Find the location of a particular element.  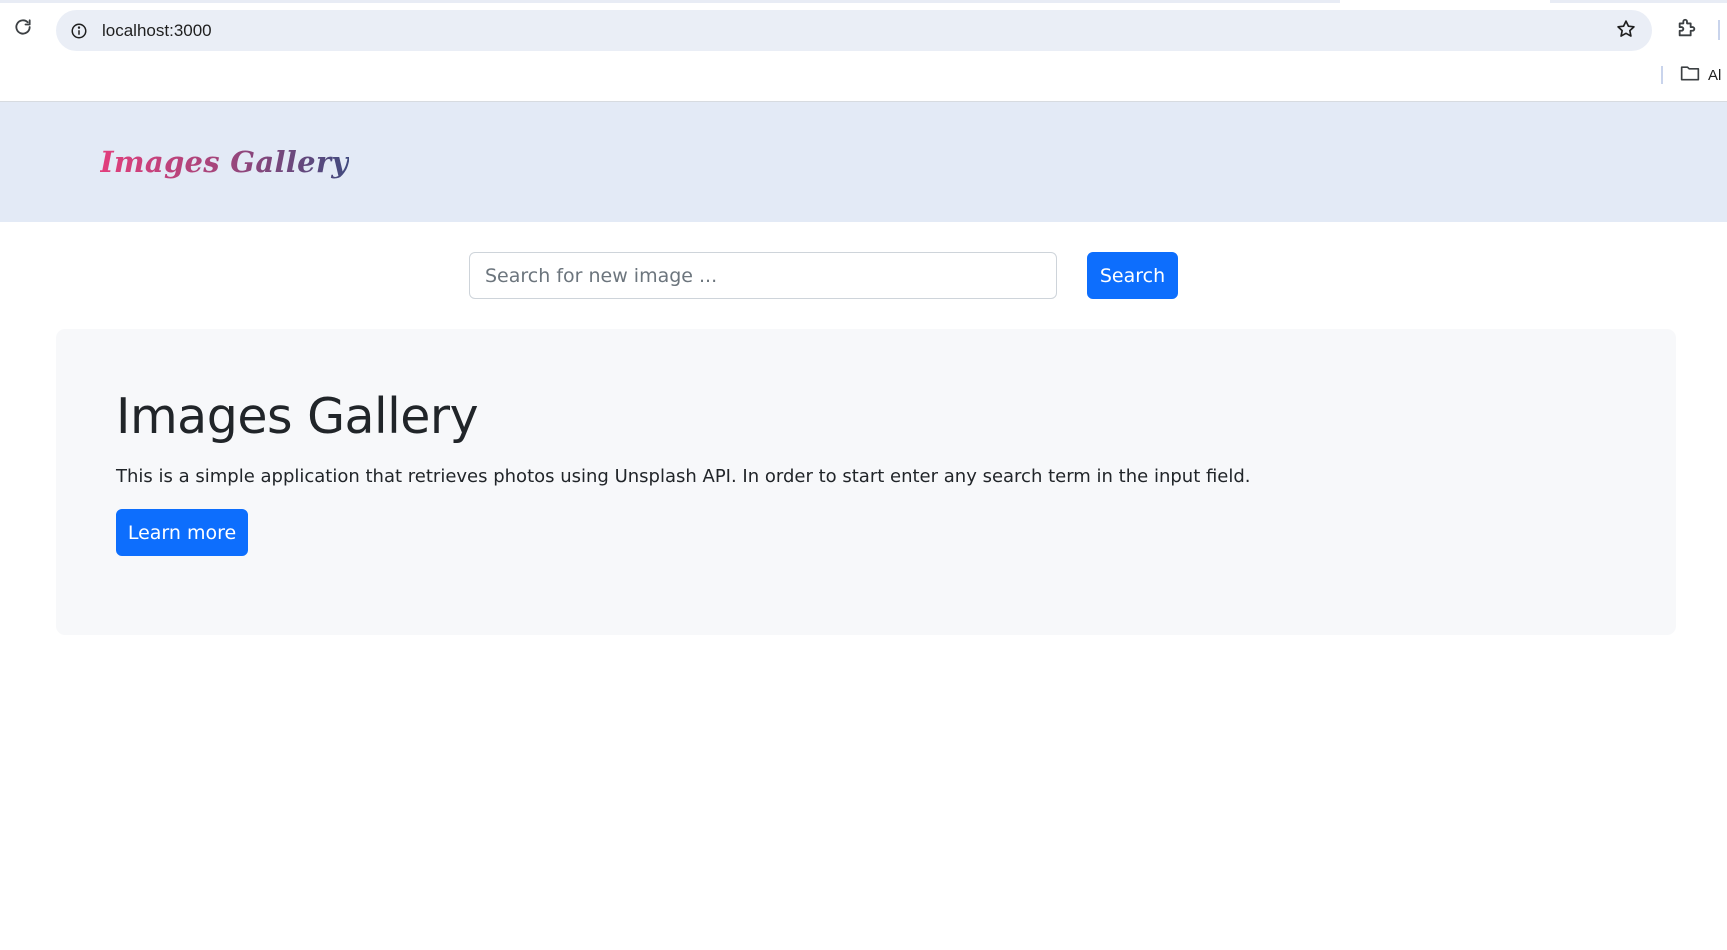

extensions-button is located at coordinates (1687, 30).